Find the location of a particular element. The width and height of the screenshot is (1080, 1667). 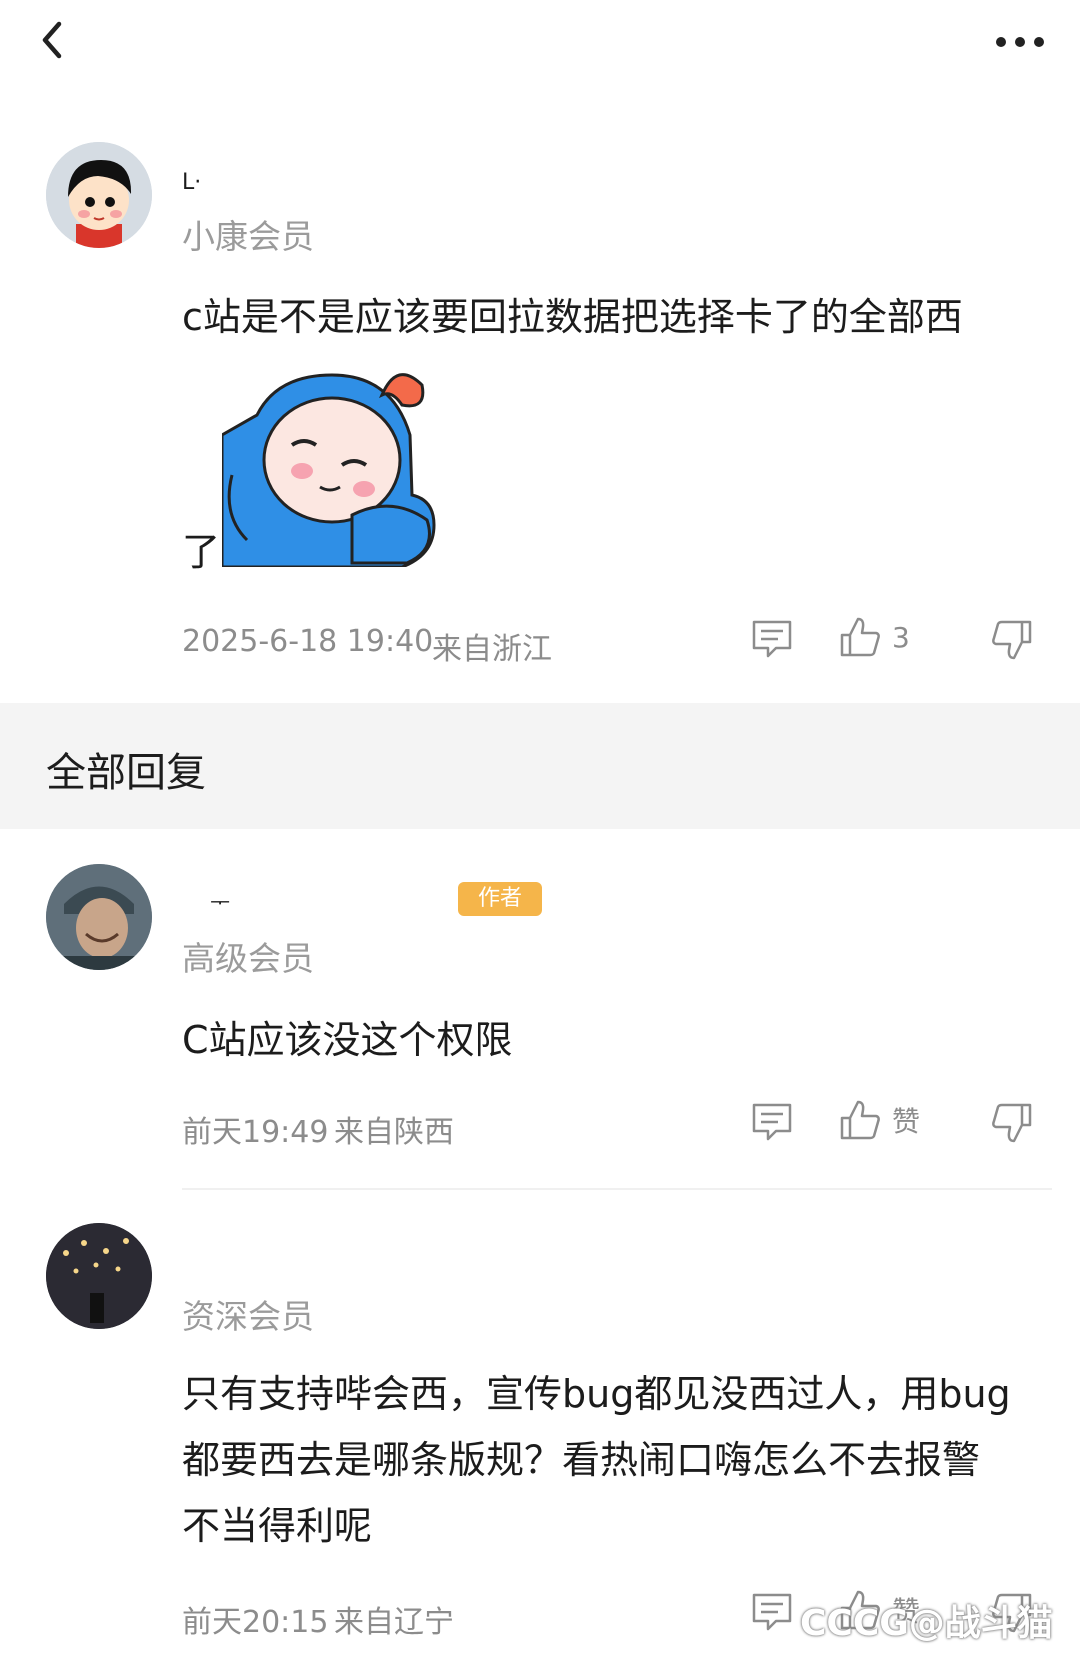

reply-text: C站应该没这个权限 is located at coordinates (347, 1040).